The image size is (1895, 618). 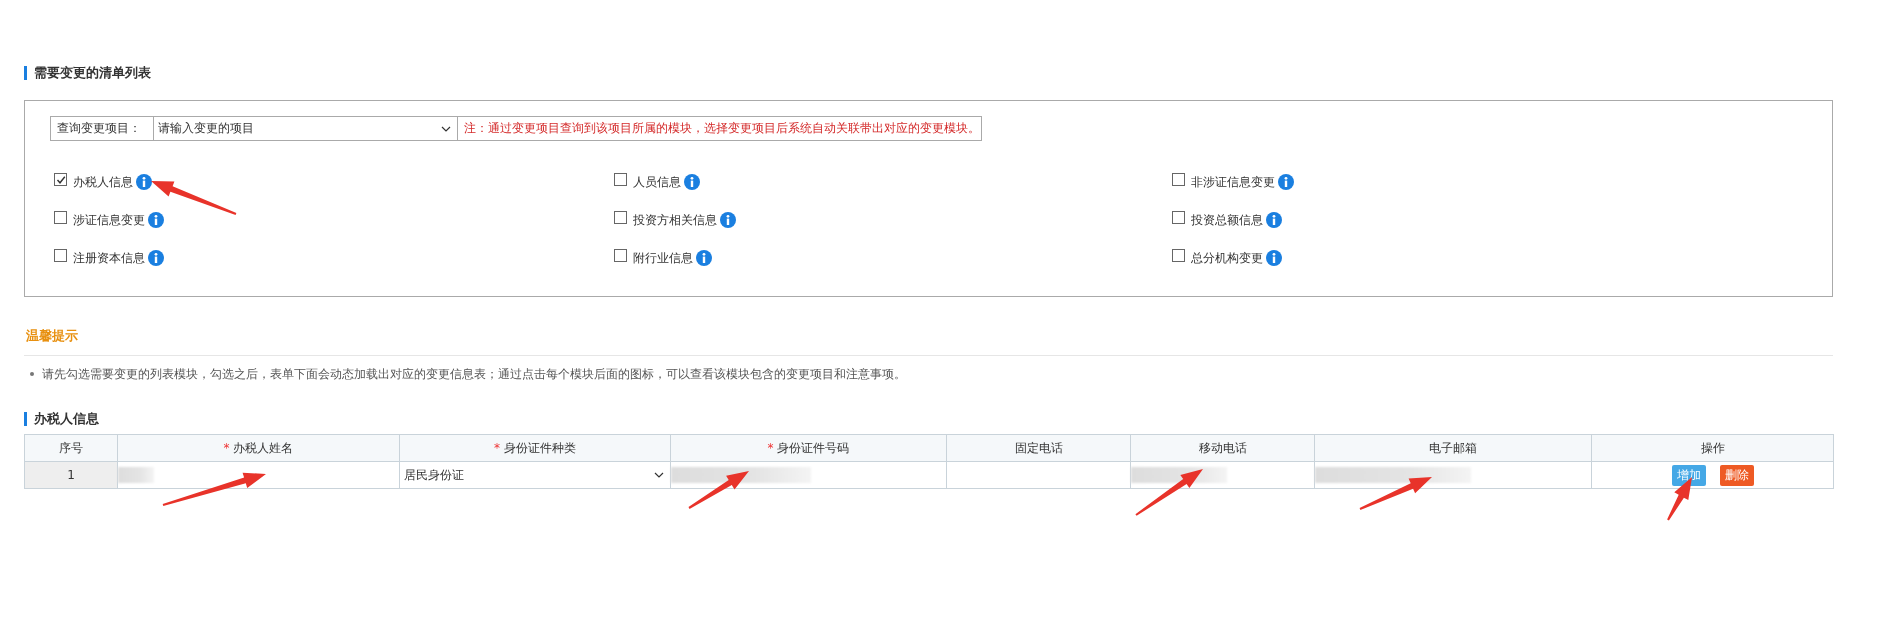 I want to click on blurred-value, so click(x=136, y=475).